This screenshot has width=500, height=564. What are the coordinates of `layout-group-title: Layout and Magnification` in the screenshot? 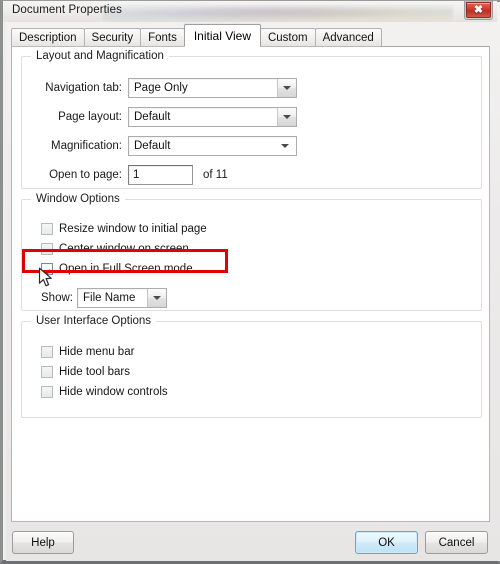 It's located at (100, 56).